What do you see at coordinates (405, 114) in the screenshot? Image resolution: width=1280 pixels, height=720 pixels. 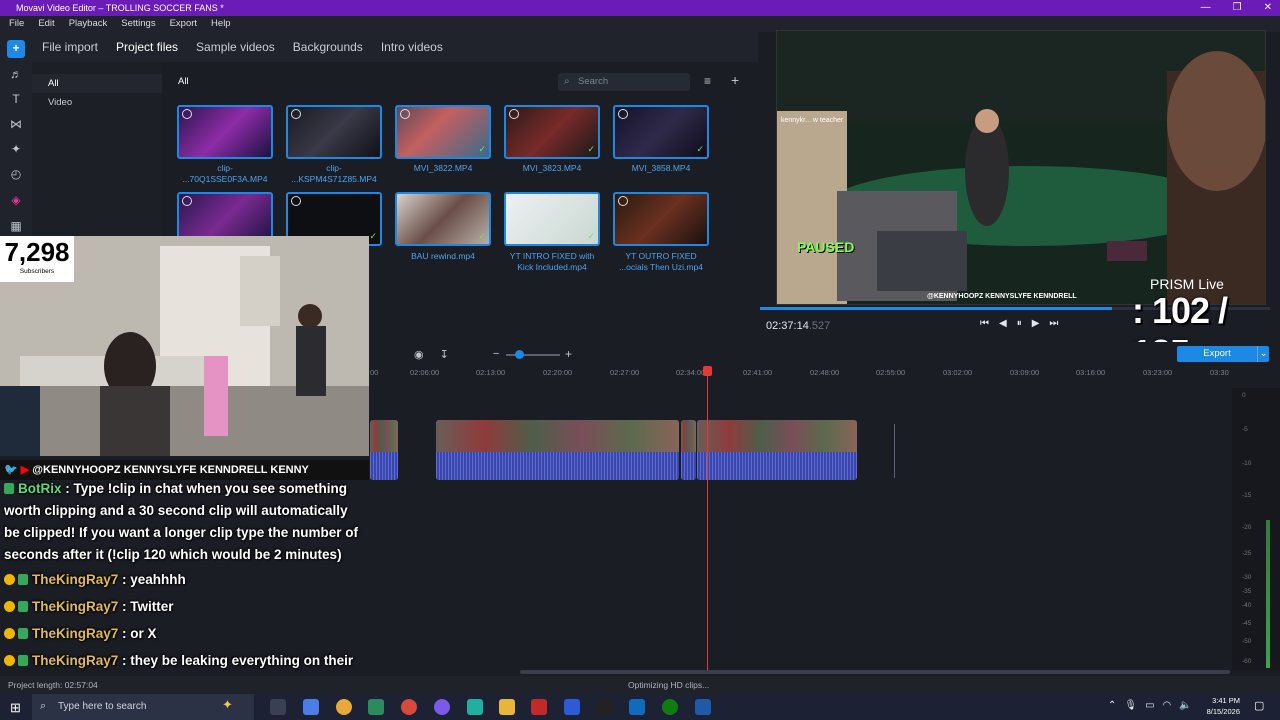 I see `clock-icon` at bounding box center [405, 114].